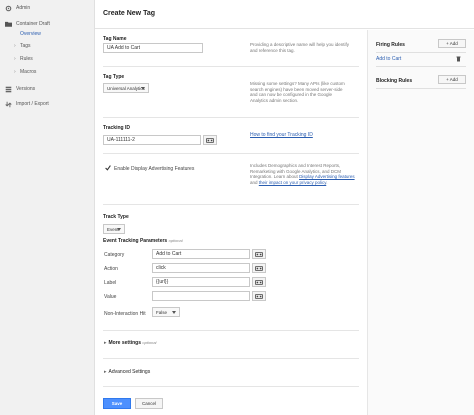  I want to click on action-input: click, so click(201, 268).